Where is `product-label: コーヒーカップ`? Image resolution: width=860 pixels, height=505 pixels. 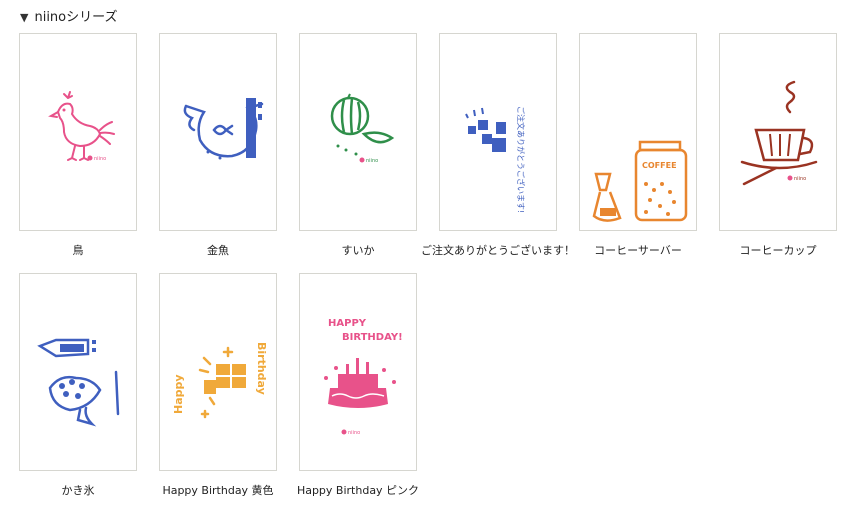
product-label: コーヒーカップ is located at coordinates (778, 250).